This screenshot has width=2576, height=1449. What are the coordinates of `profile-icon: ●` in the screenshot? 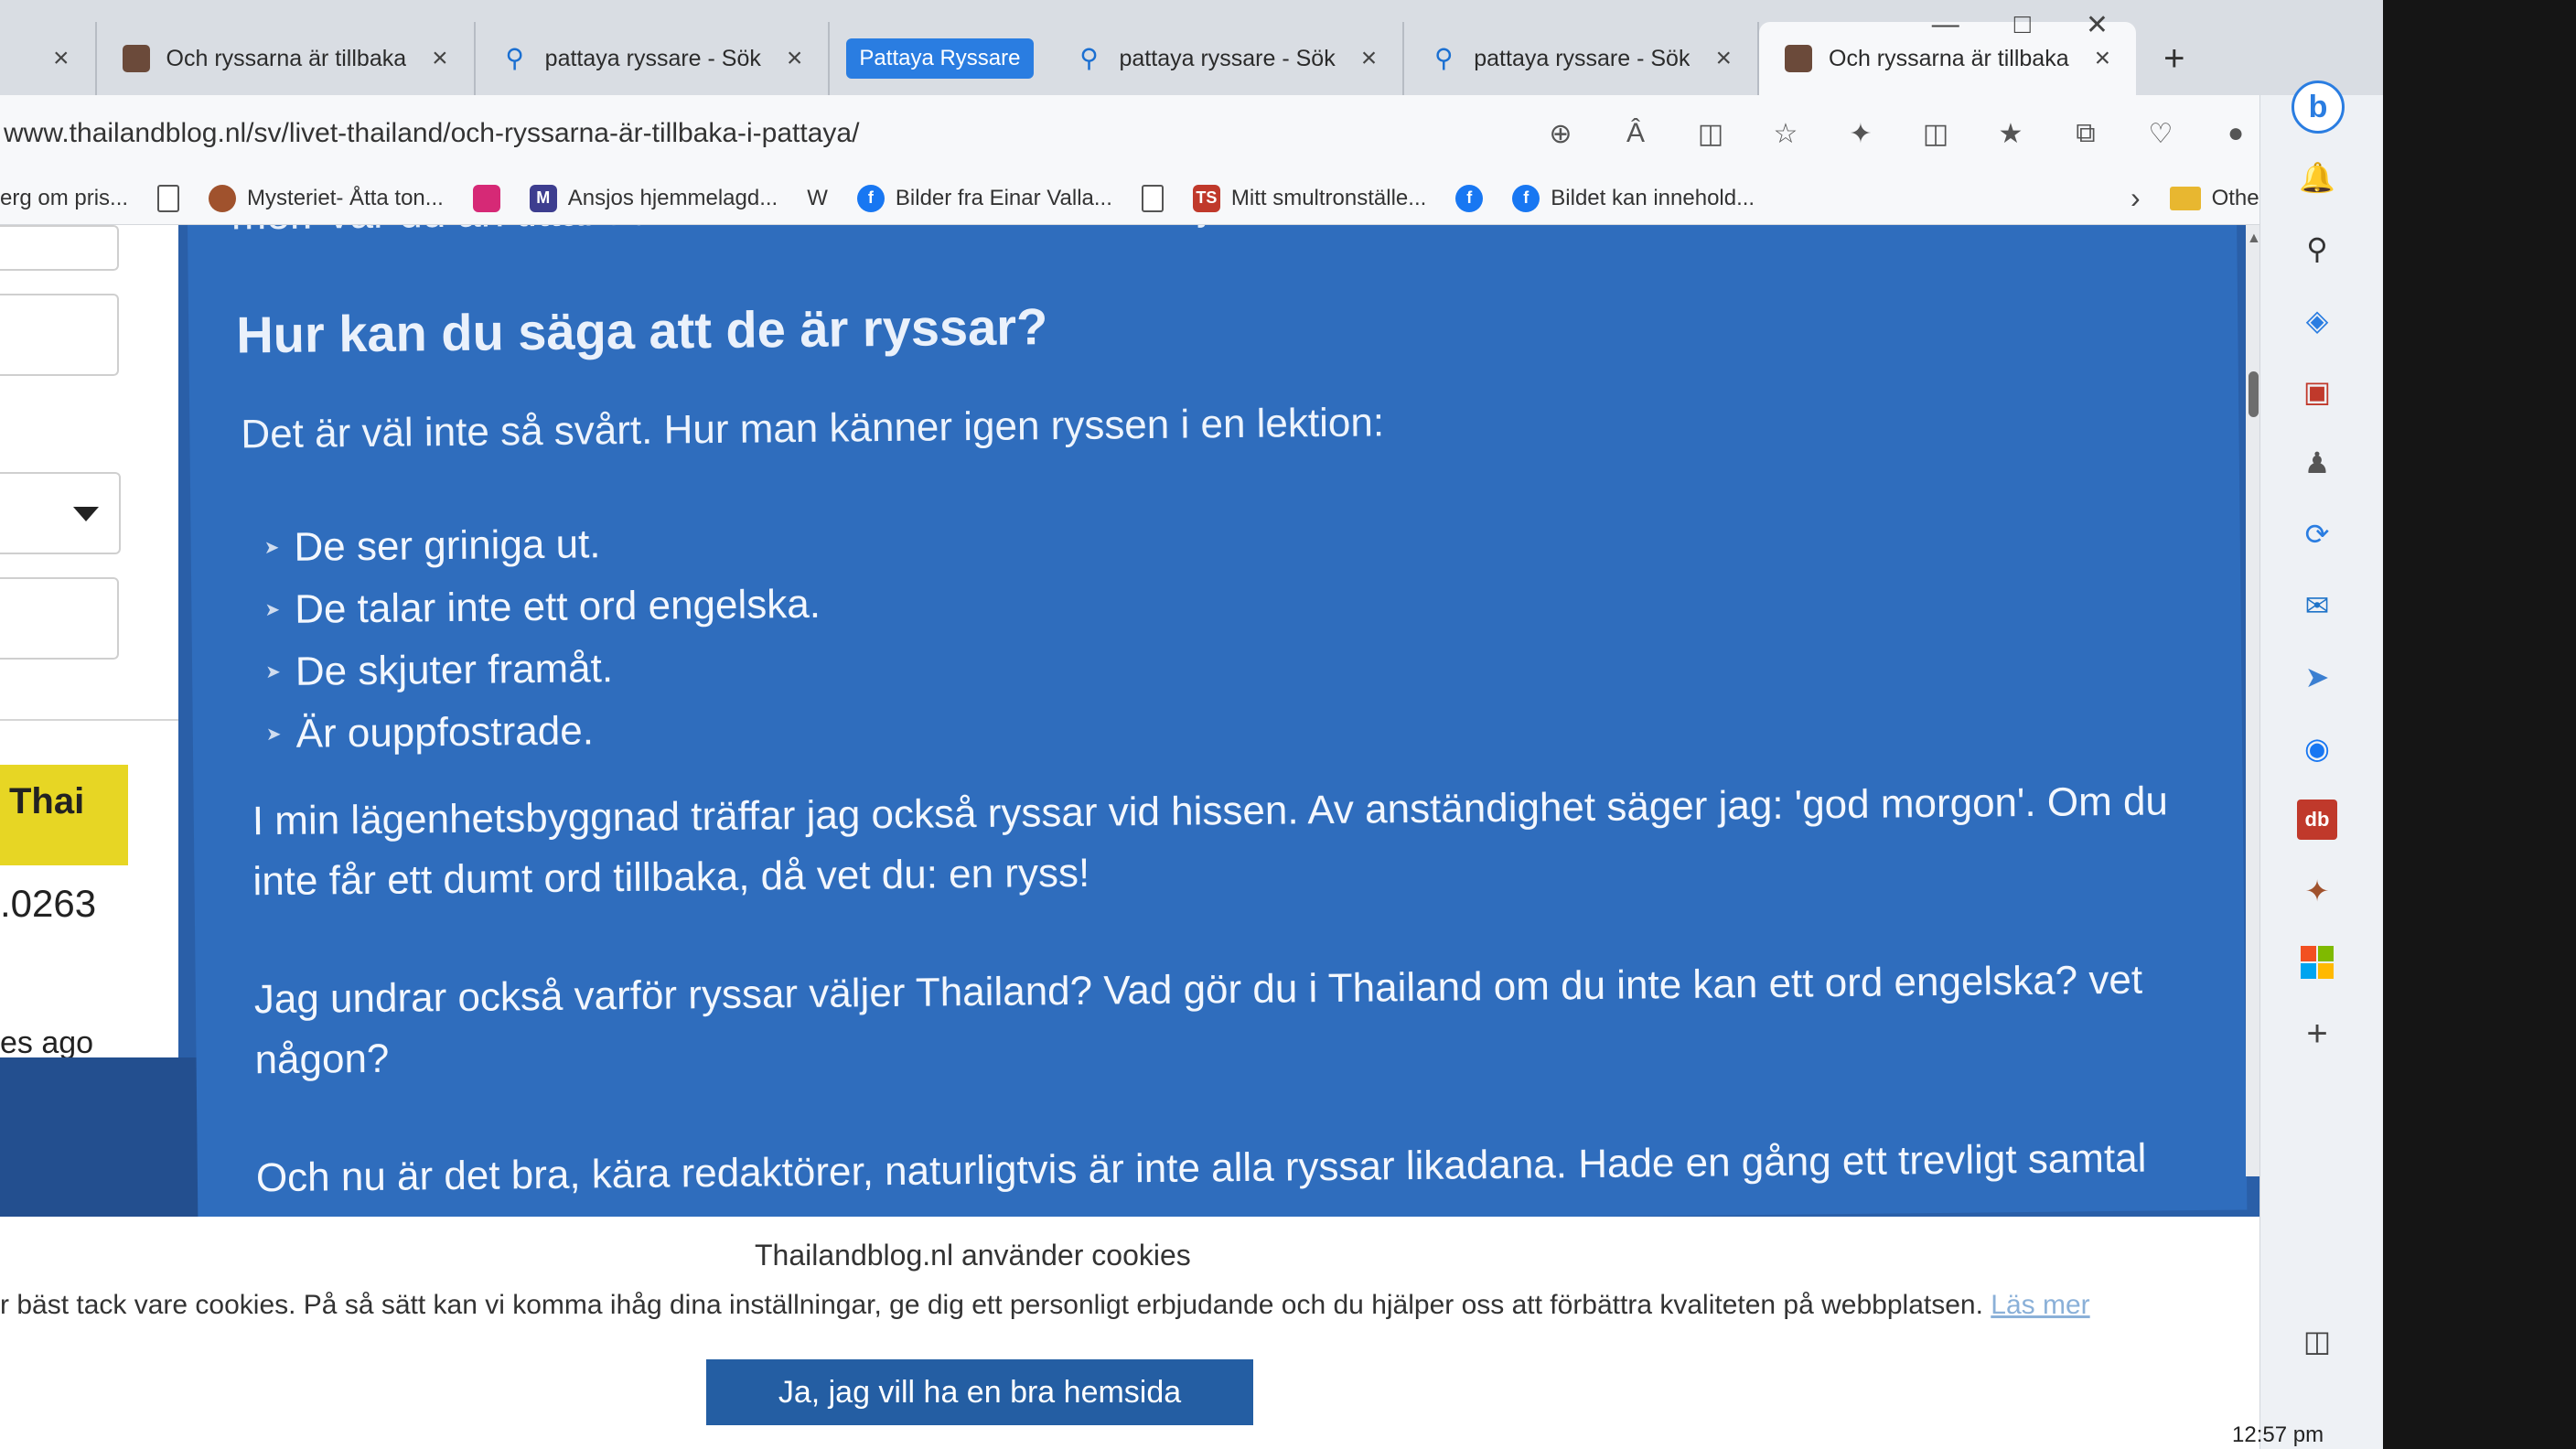 It's located at (2235, 133).